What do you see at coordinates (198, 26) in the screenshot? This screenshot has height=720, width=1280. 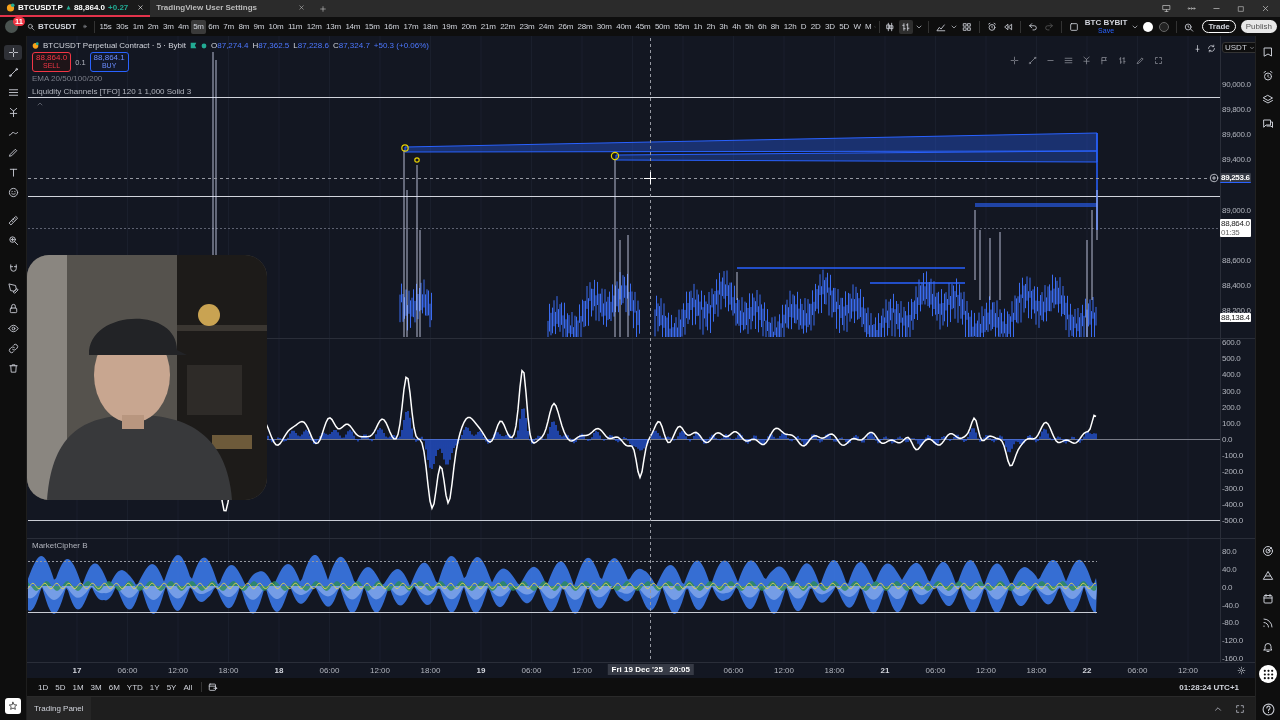 I see `interval-button: 5m` at bounding box center [198, 26].